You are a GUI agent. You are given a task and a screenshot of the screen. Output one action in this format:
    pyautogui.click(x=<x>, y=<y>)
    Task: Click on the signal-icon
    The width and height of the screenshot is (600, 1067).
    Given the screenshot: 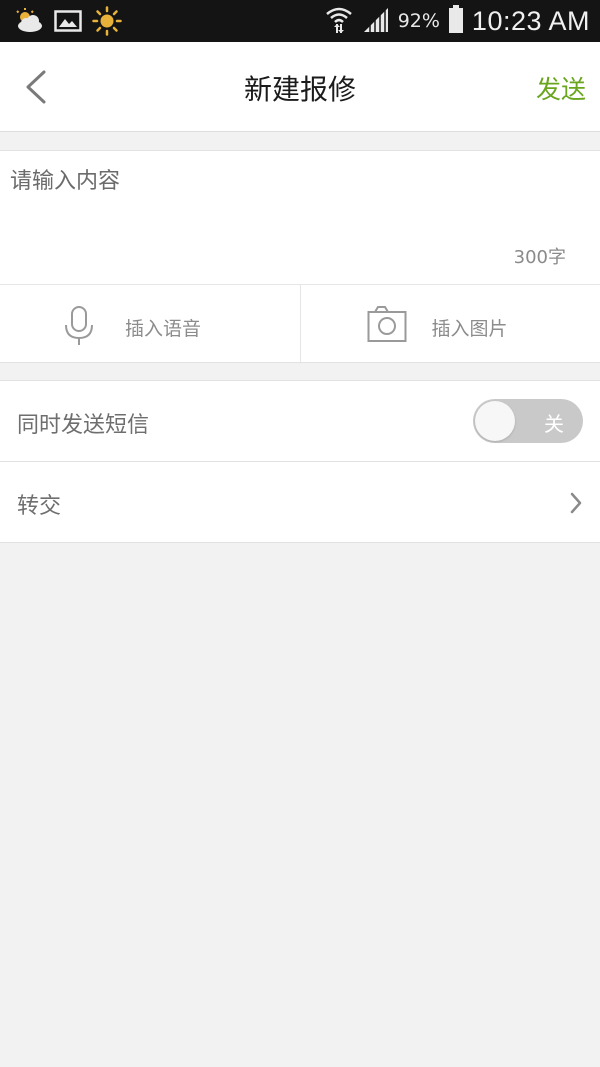 What is the action you would take?
    pyautogui.click(x=376, y=21)
    